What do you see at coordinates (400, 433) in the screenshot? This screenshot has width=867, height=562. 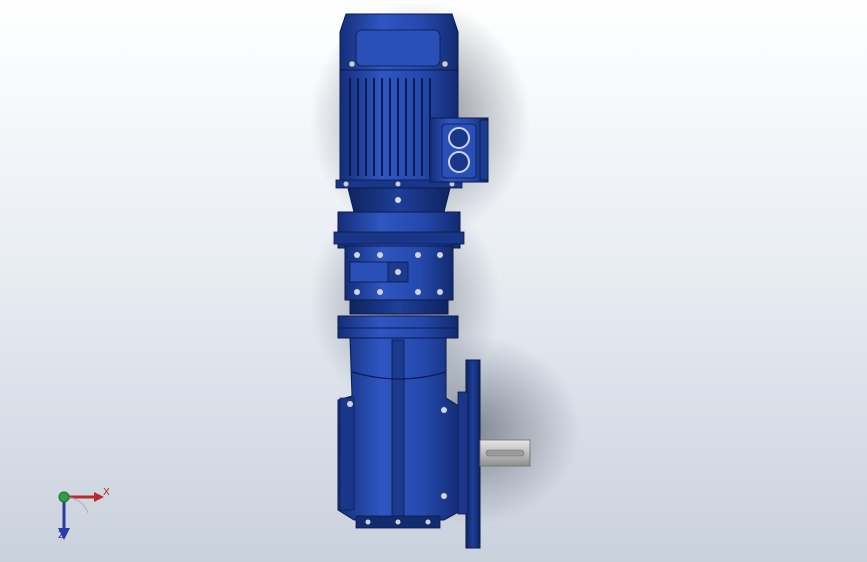 I see `gearbox-housing-icon` at bounding box center [400, 433].